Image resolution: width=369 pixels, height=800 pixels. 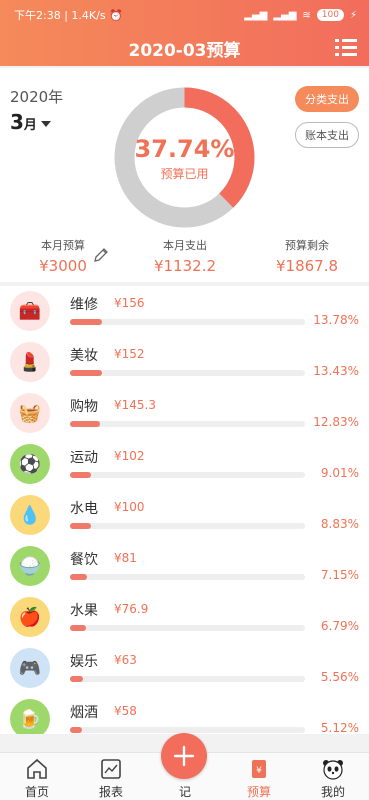 I want to click on category-percent: 6.79%, so click(x=339, y=626).